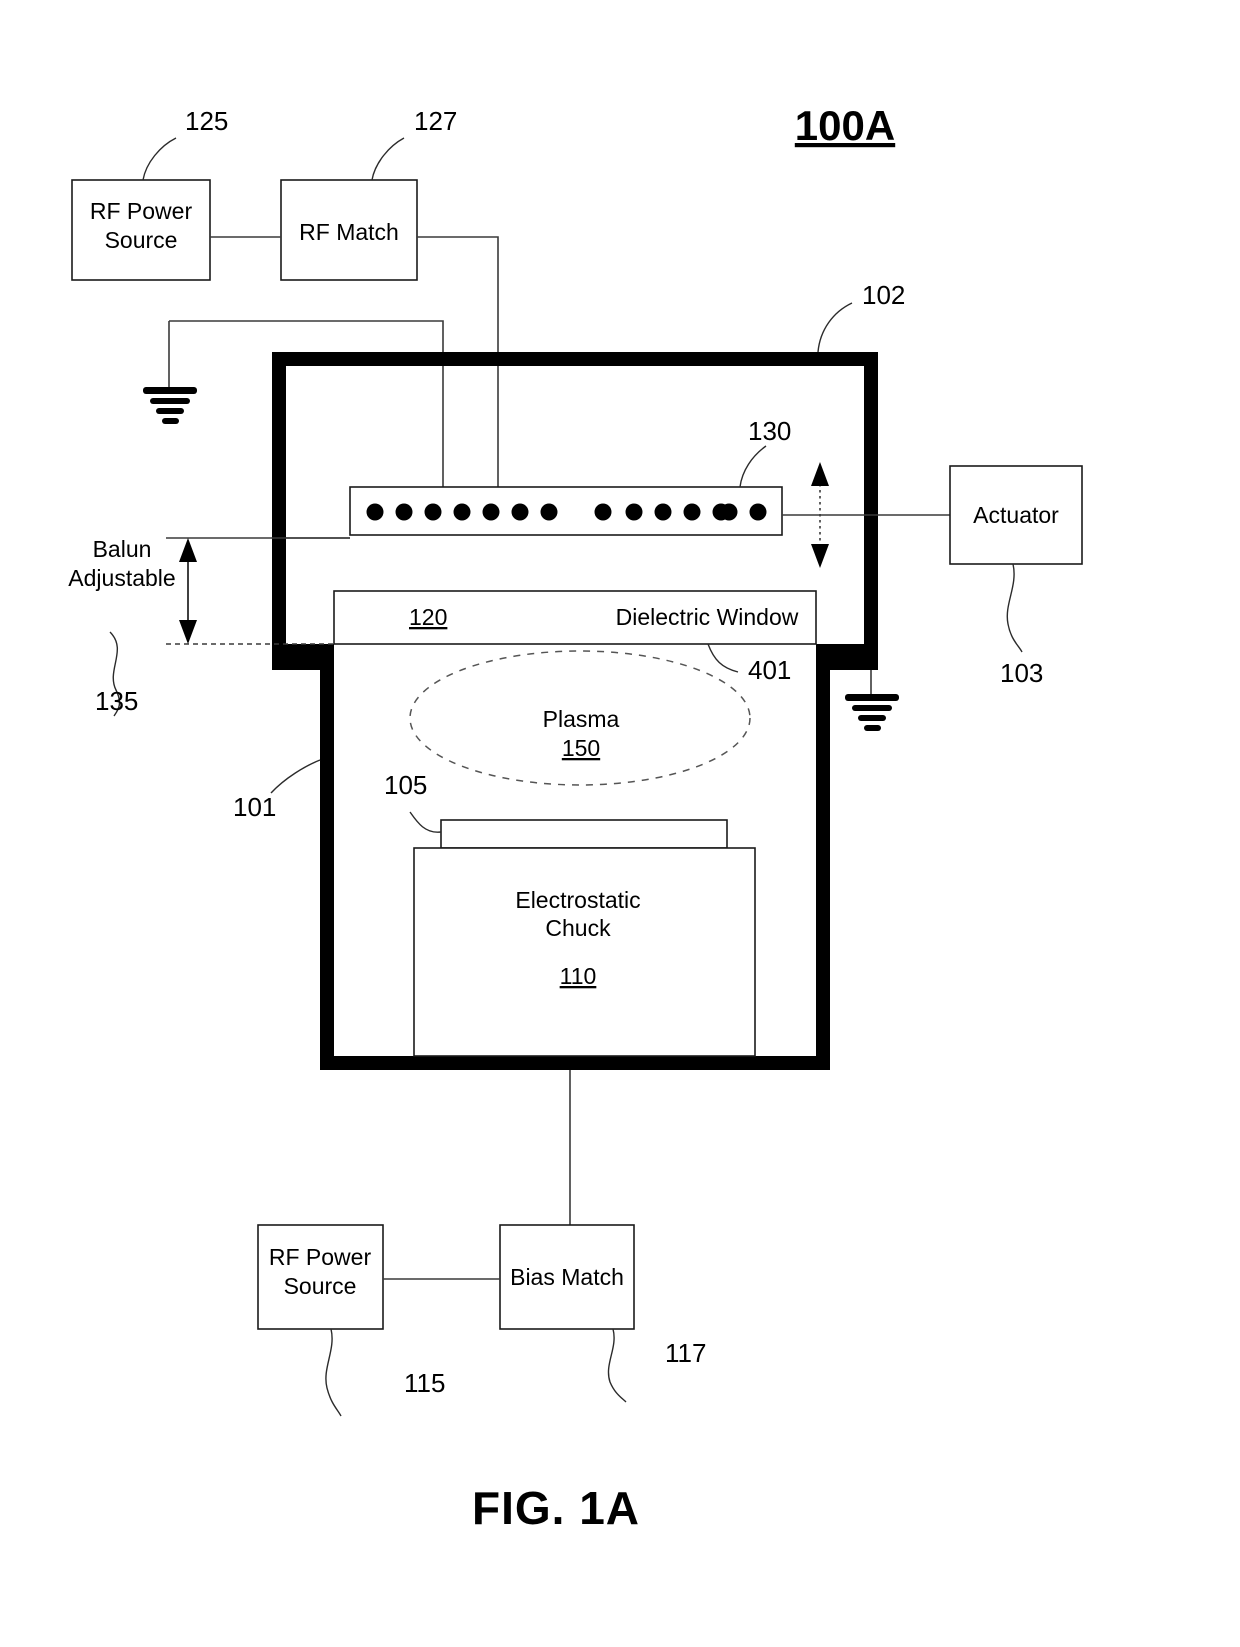 This screenshot has height=1647, width=1240. Describe the element at coordinates (254, 807) in the screenshot. I see `ref-101: 101` at that location.